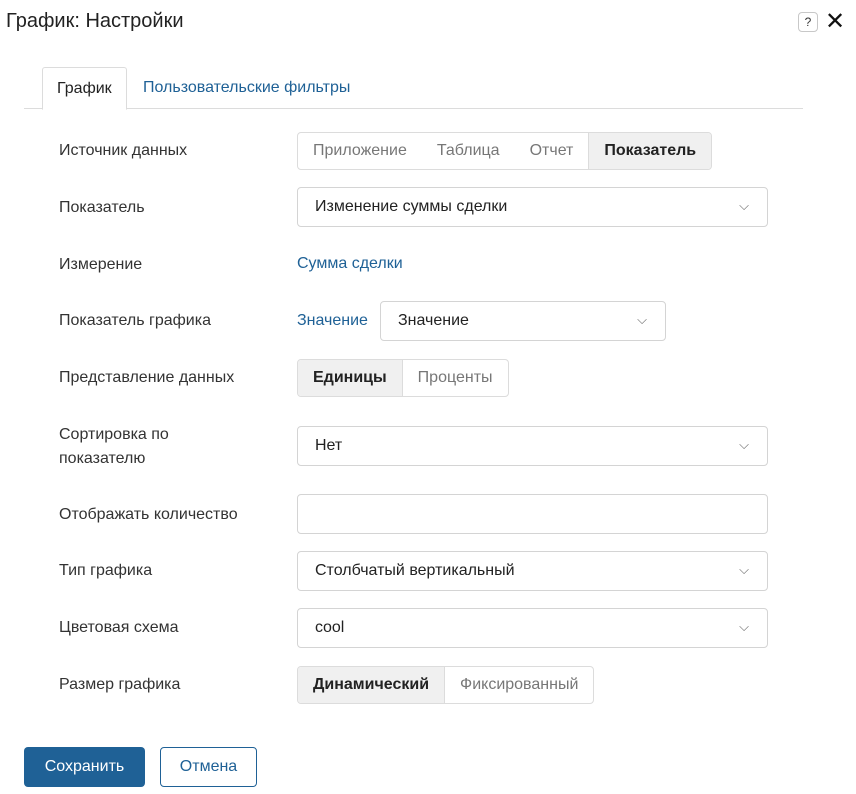 This screenshot has width=856, height=794. What do you see at coordinates (650, 151) in the screenshot?
I see `data-source-option-indicator: Показатель` at bounding box center [650, 151].